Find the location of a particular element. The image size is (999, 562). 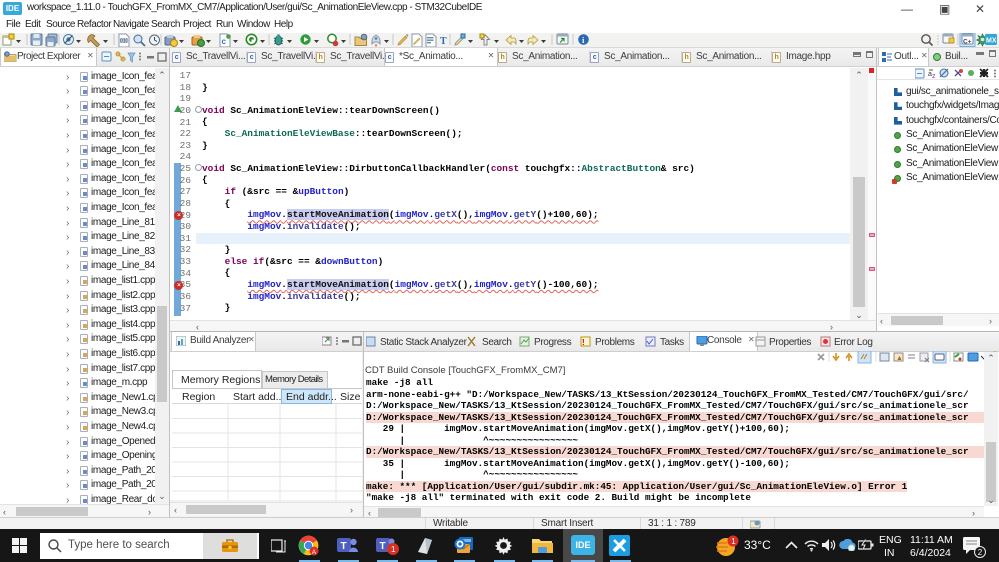

svg-text: c is located at coordinates (224, 41).